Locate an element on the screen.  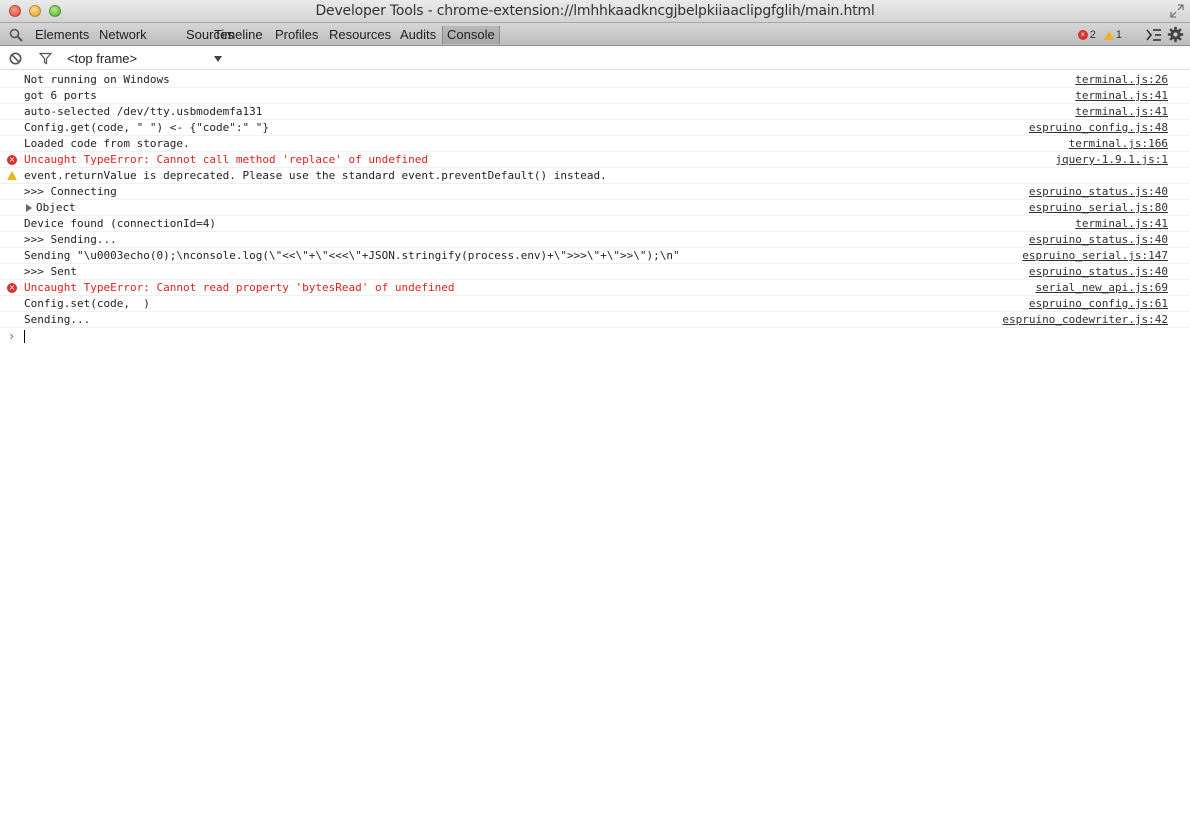
prompt-chevron-icon: › is located at coordinates (12, 336).